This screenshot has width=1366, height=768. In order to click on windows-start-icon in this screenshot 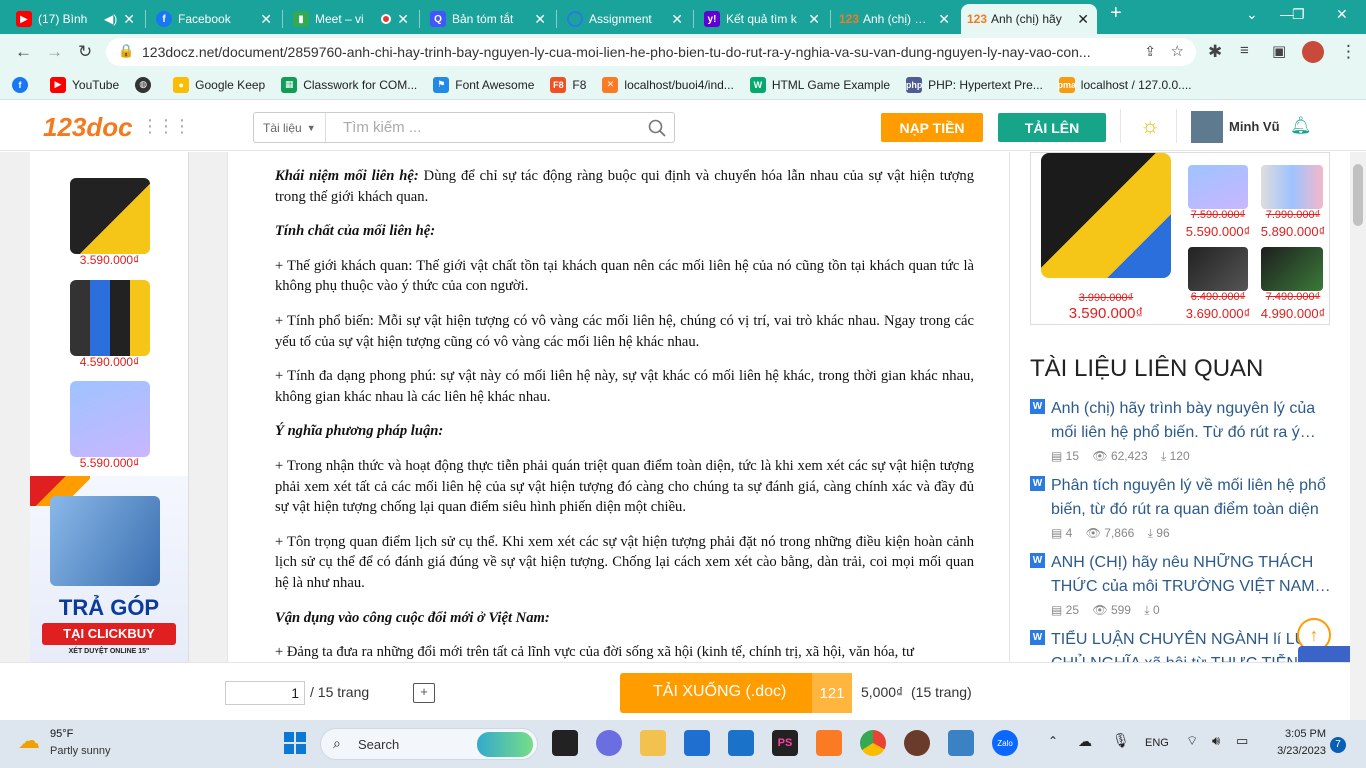, I will do `click(295, 743)`.